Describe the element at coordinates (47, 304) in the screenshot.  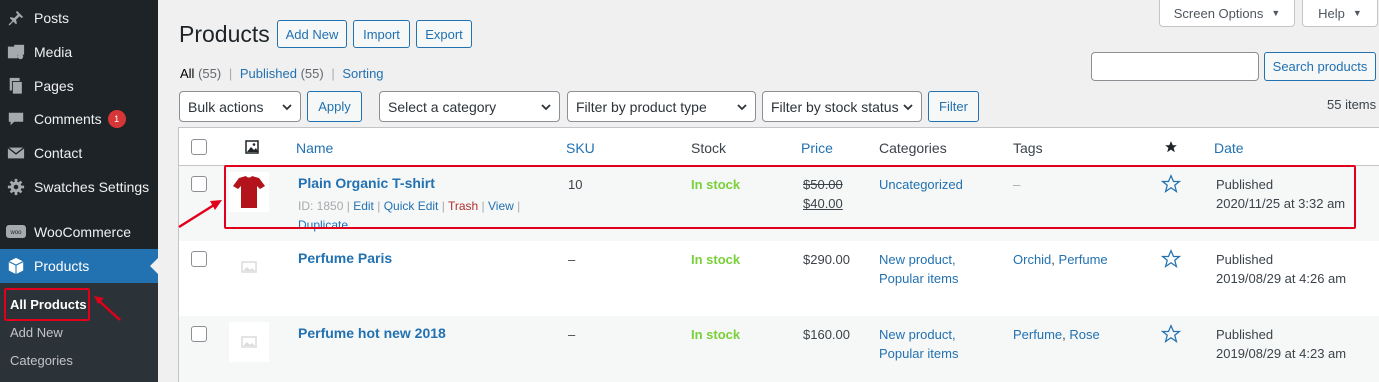
I see `all-products-highlight-box` at that location.